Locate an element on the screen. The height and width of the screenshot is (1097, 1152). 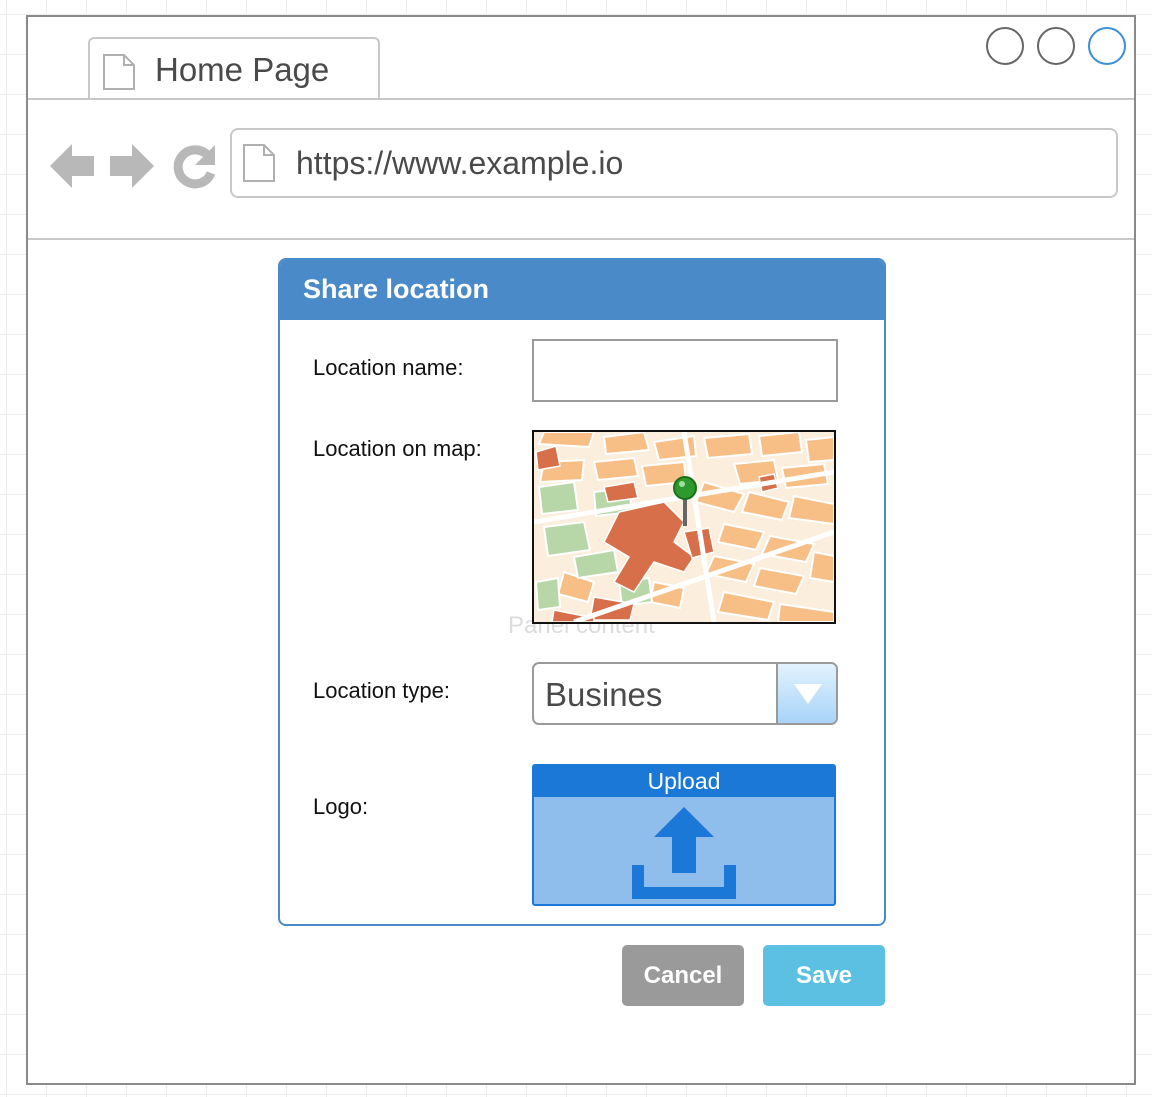
save-button: Save is located at coordinates (824, 975).